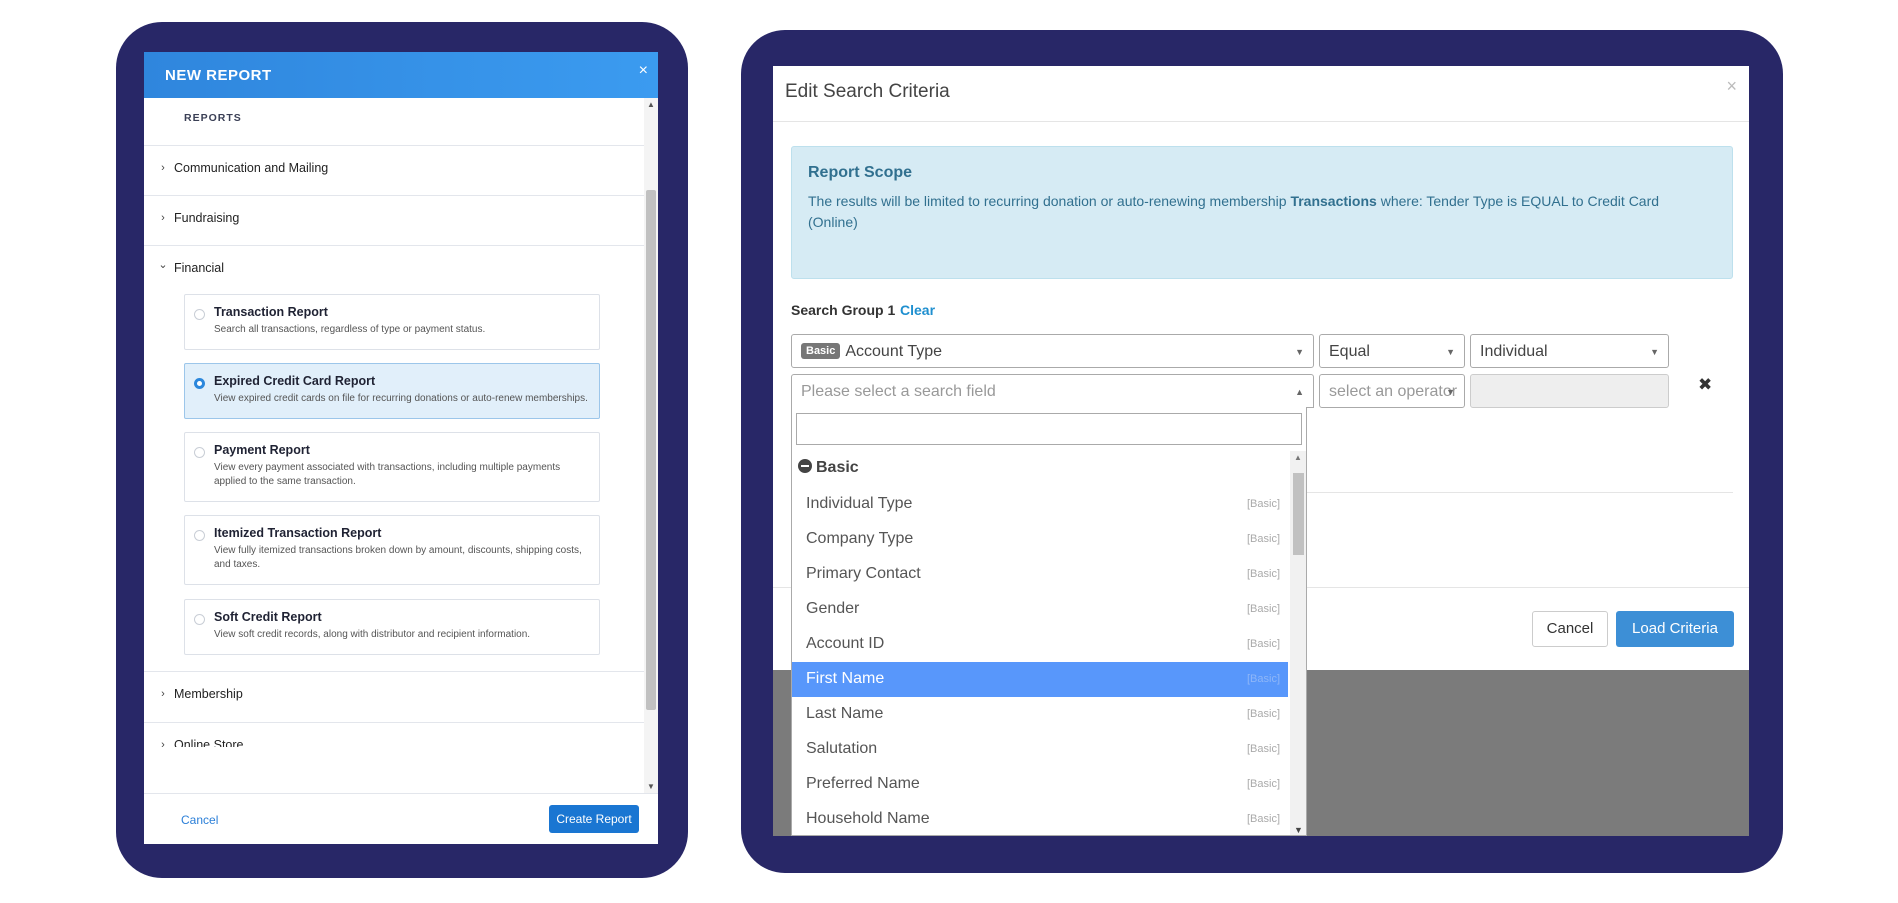 The width and height of the screenshot is (1898, 903). What do you see at coordinates (1040, 714) in the screenshot?
I see `option-last-name: Last Name [Basic]` at bounding box center [1040, 714].